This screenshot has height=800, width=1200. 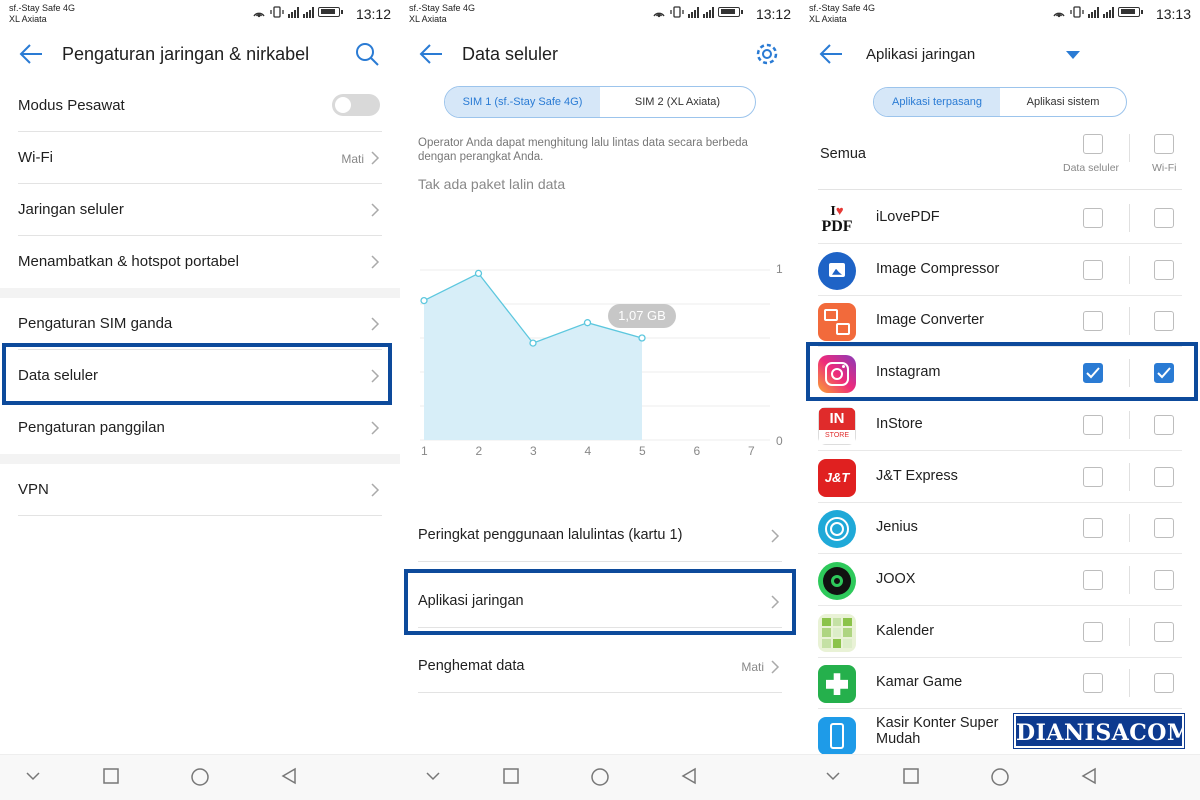 What do you see at coordinates (1000, 270) in the screenshot?
I see `app-row: Image Compressor` at bounding box center [1000, 270].